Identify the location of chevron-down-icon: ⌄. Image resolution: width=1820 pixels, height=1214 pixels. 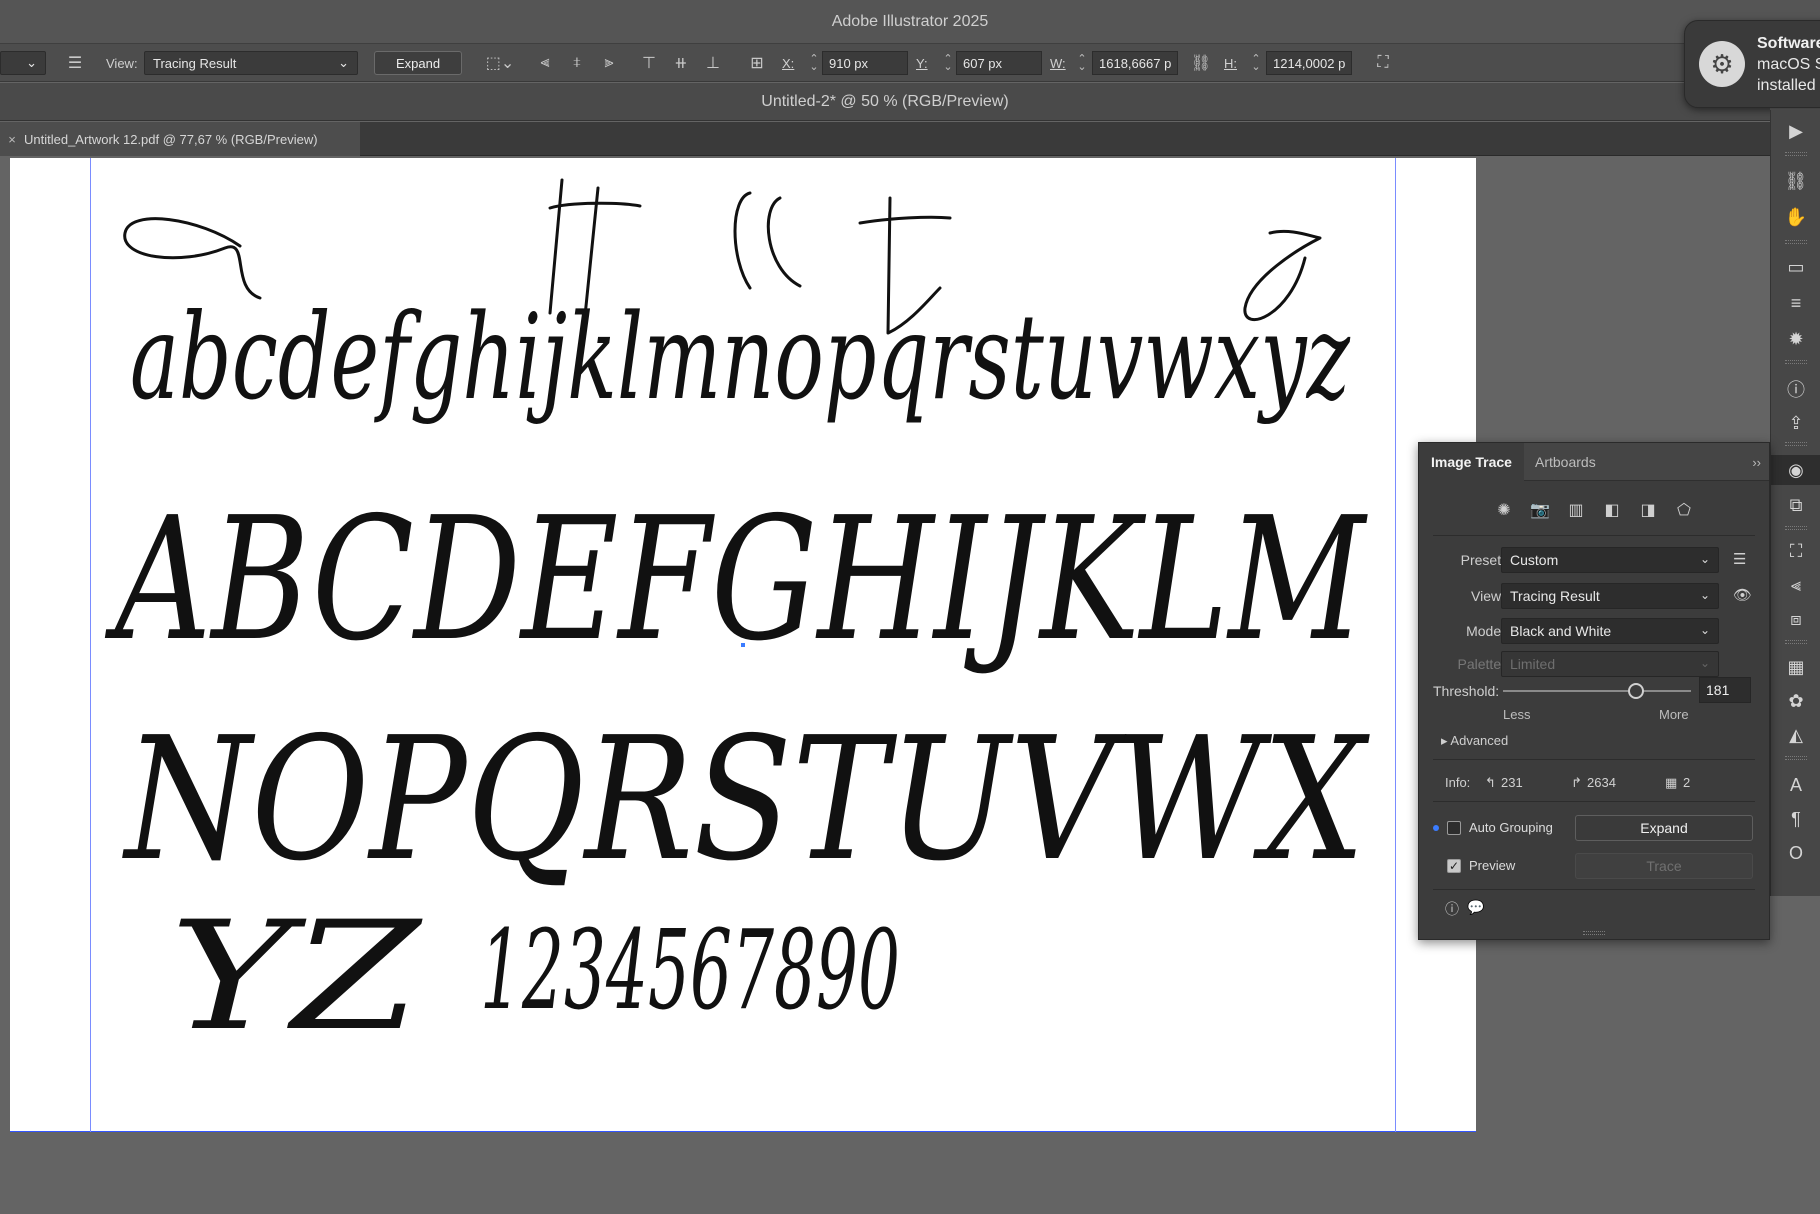
(31, 62).